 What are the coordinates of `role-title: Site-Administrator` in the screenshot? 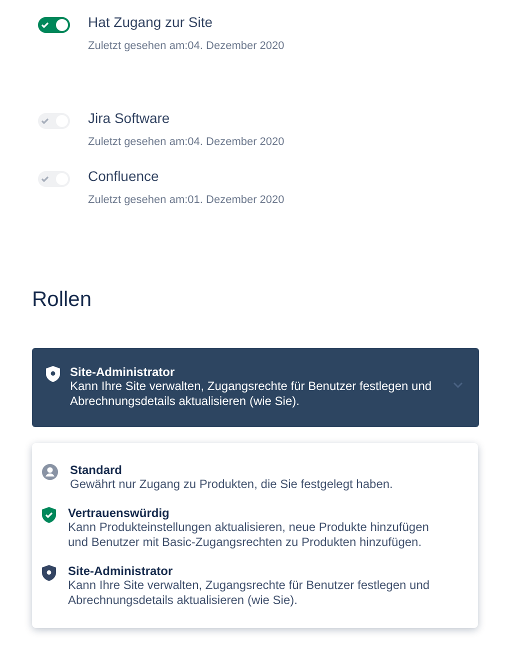 It's located at (123, 372).